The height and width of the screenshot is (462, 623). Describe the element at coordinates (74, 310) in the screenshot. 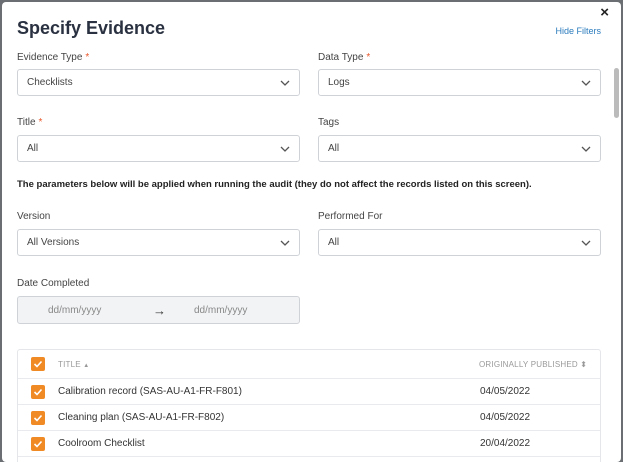

I see `date-from-input: dd/mm/yyyy` at that location.